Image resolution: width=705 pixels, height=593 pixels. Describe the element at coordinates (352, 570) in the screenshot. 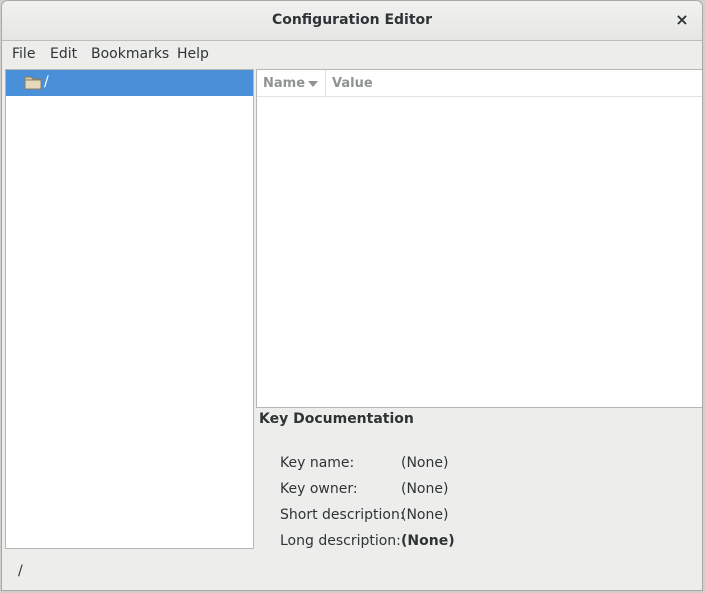

I see `status-bar: /` at that location.